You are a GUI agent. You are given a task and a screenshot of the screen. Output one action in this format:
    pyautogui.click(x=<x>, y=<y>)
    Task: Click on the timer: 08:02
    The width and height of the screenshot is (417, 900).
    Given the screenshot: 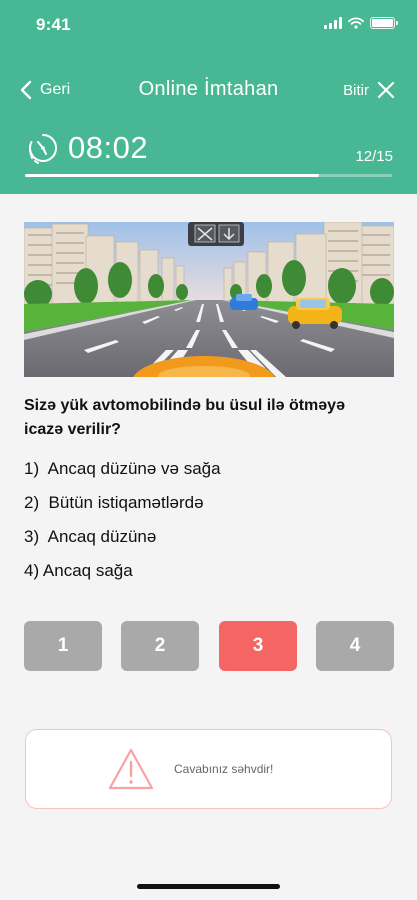 What is the action you would take?
    pyautogui.click(x=87, y=148)
    